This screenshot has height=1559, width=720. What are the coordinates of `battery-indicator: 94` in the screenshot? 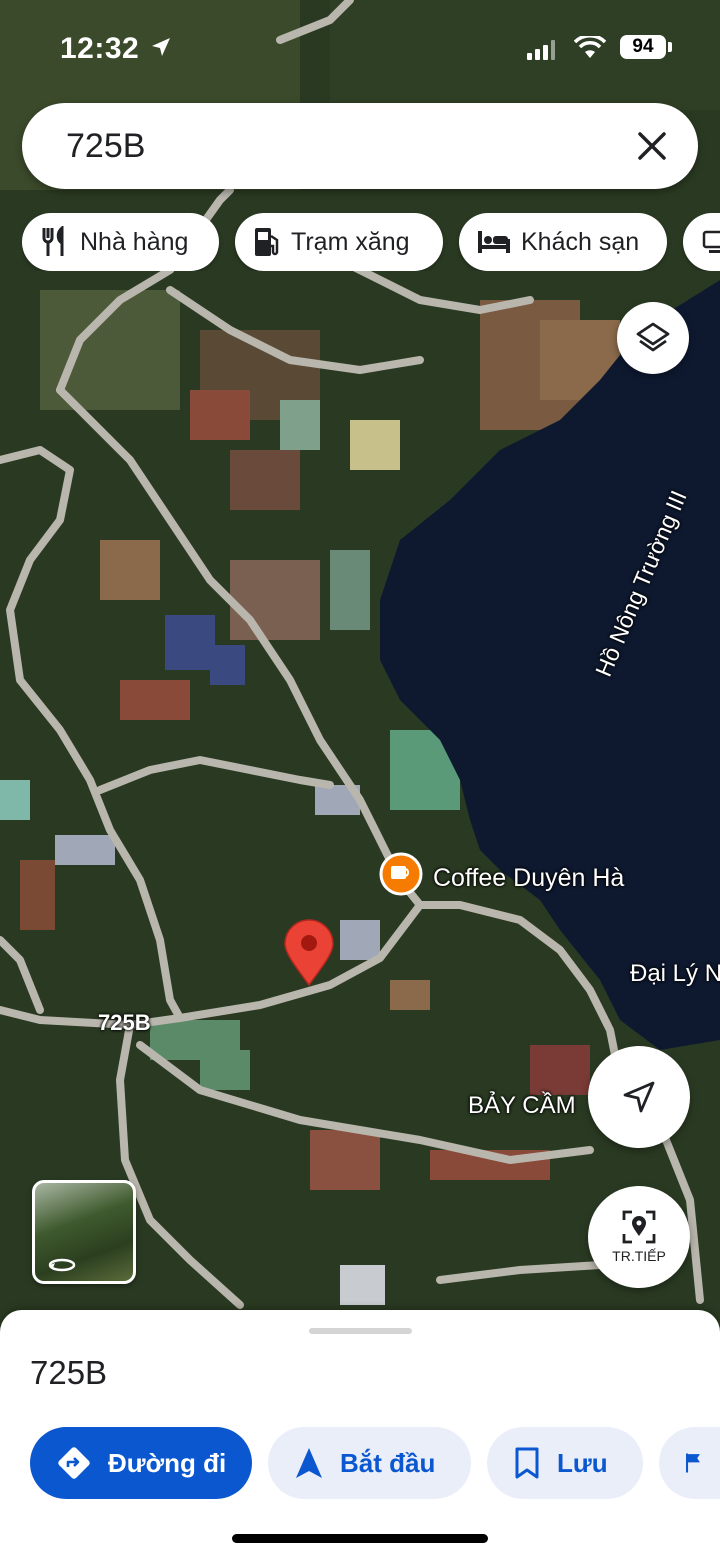 It's located at (643, 47).